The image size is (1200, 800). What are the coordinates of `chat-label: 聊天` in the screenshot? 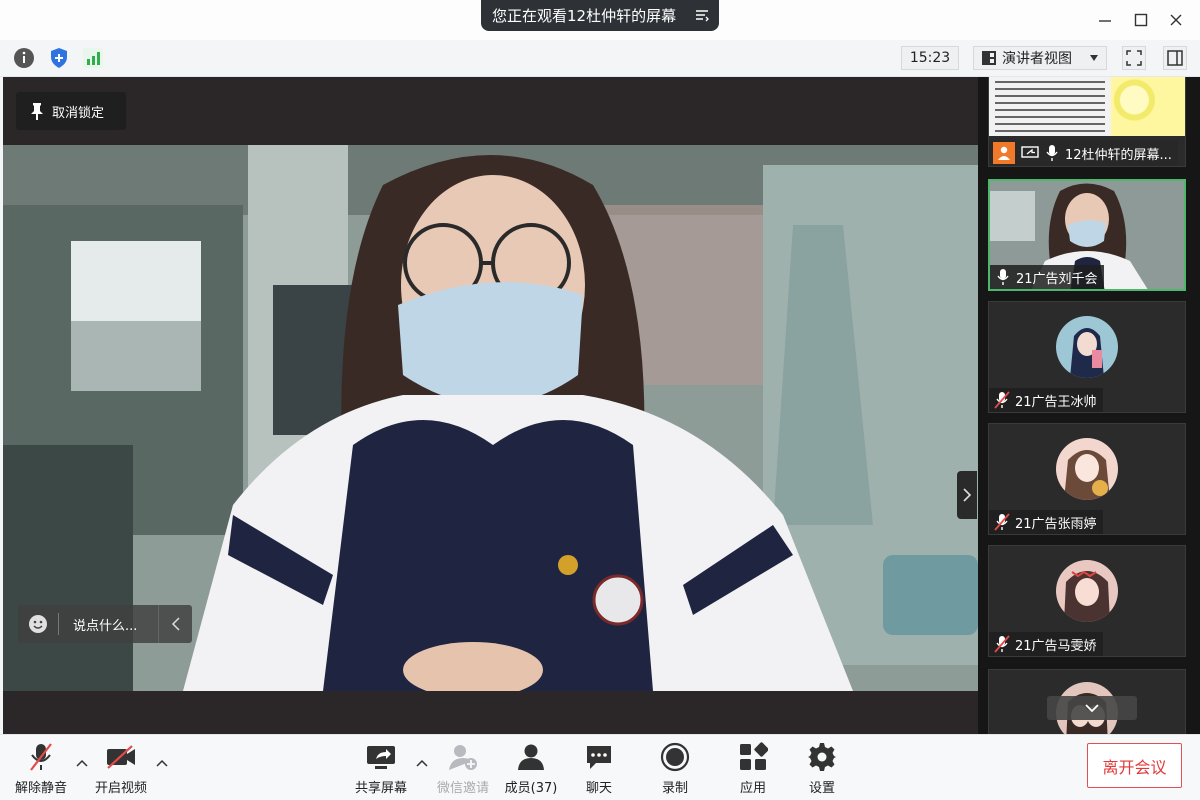 It's located at (598, 788).